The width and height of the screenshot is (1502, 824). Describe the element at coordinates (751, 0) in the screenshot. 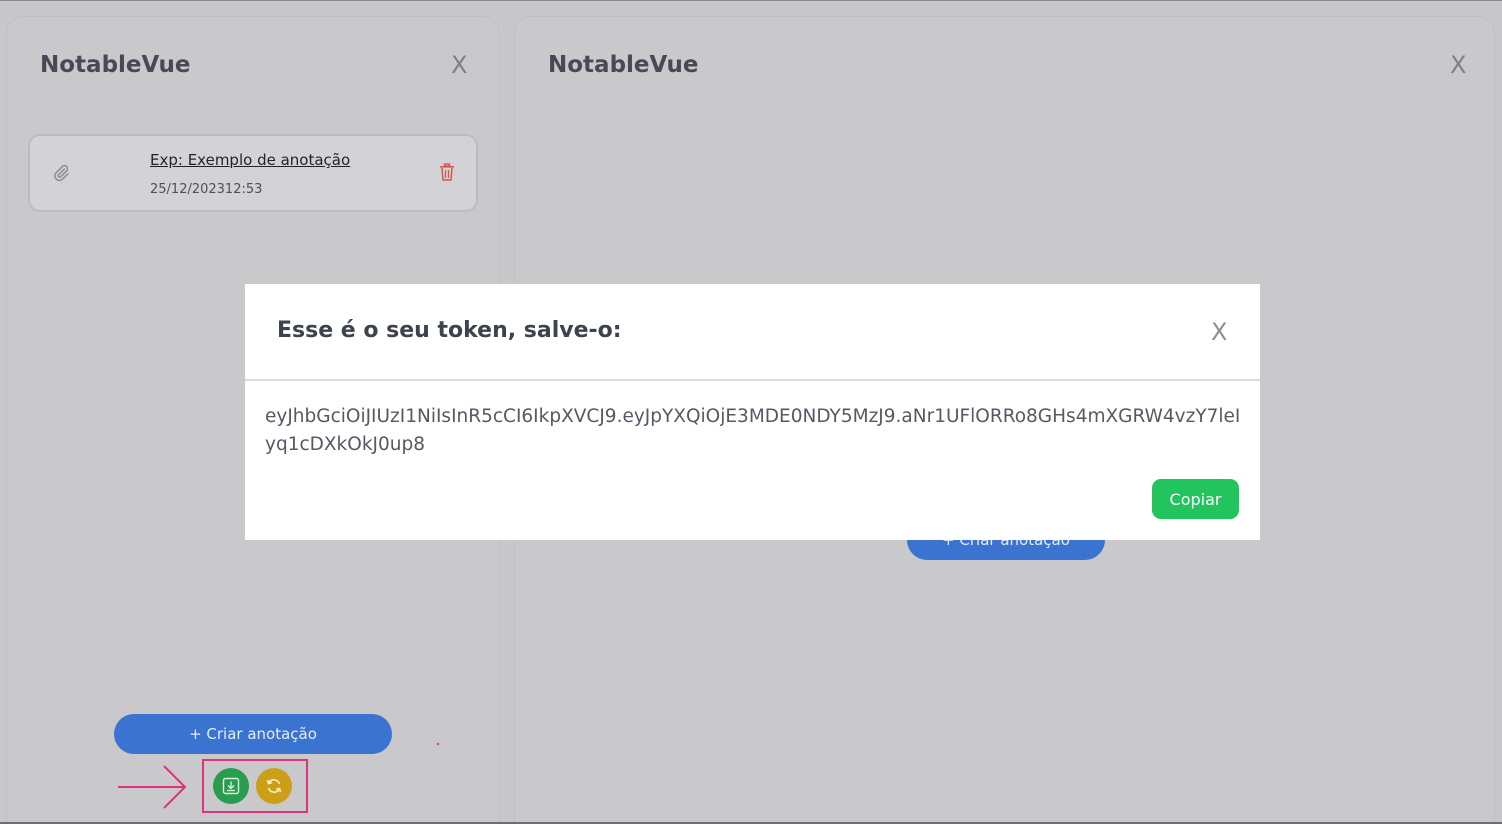

I see `window-top-border` at that location.